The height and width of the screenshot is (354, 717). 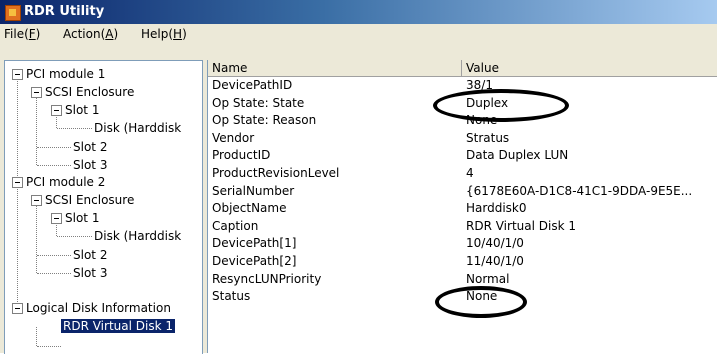 What do you see at coordinates (470, 173) in the screenshot?
I see `table-cell-value: 4` at bounding box center [470, 173].